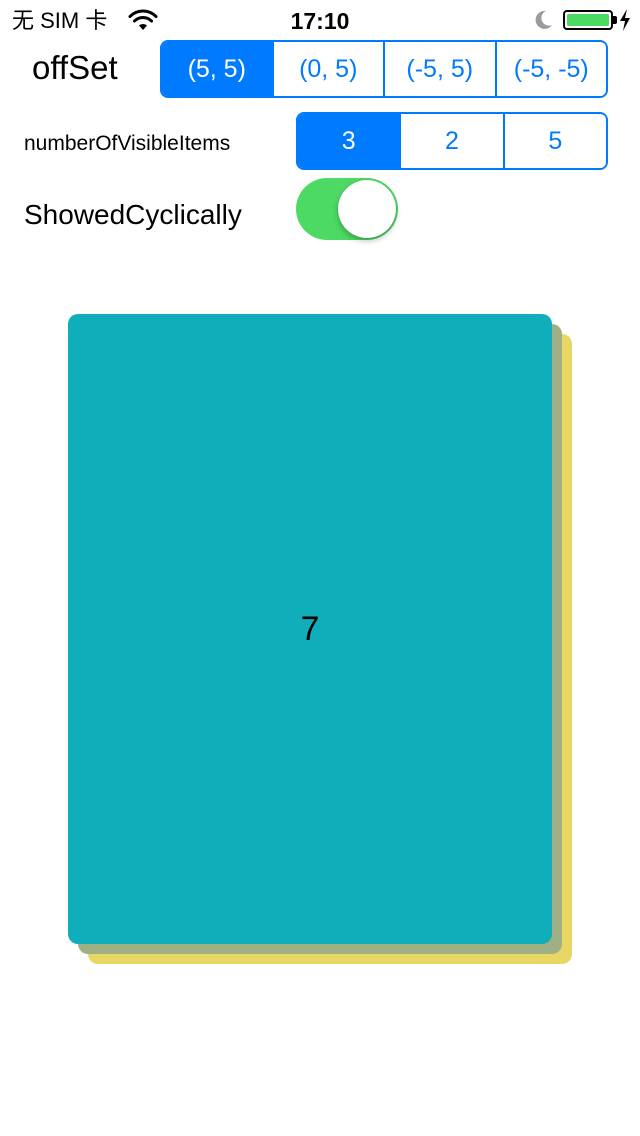  I want to click on offset-segmented-control: (5, 5) (0, 5) (-5, 5) (-5, -5), so click(384, 69).